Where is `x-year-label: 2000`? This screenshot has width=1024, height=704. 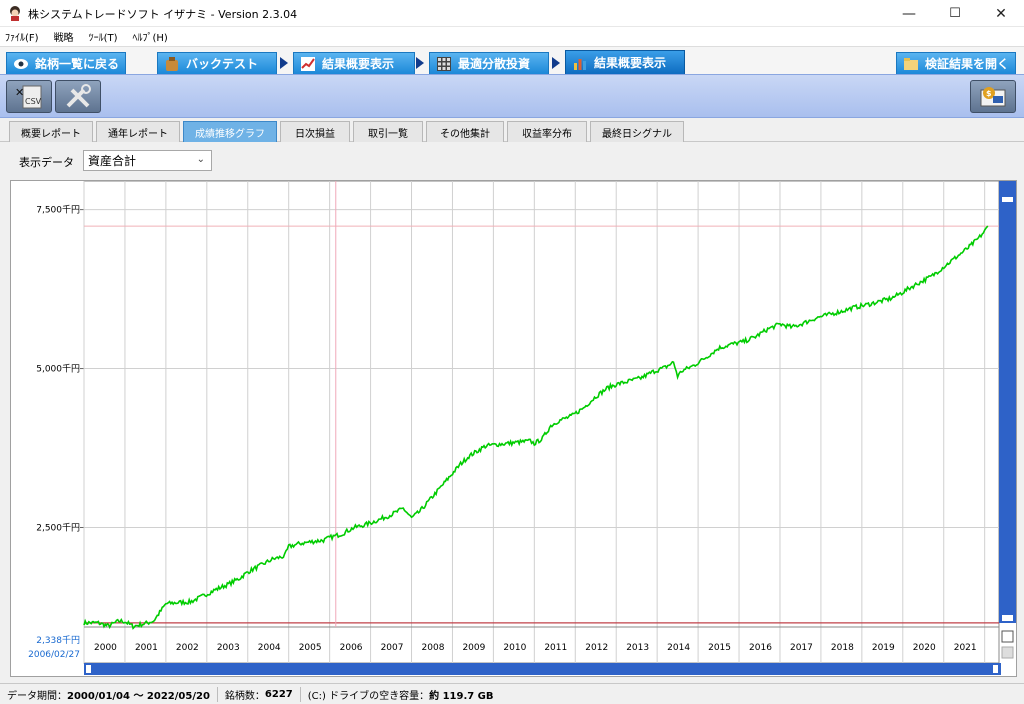
x-year-label: 2000 is located at coordinates (105, 648).